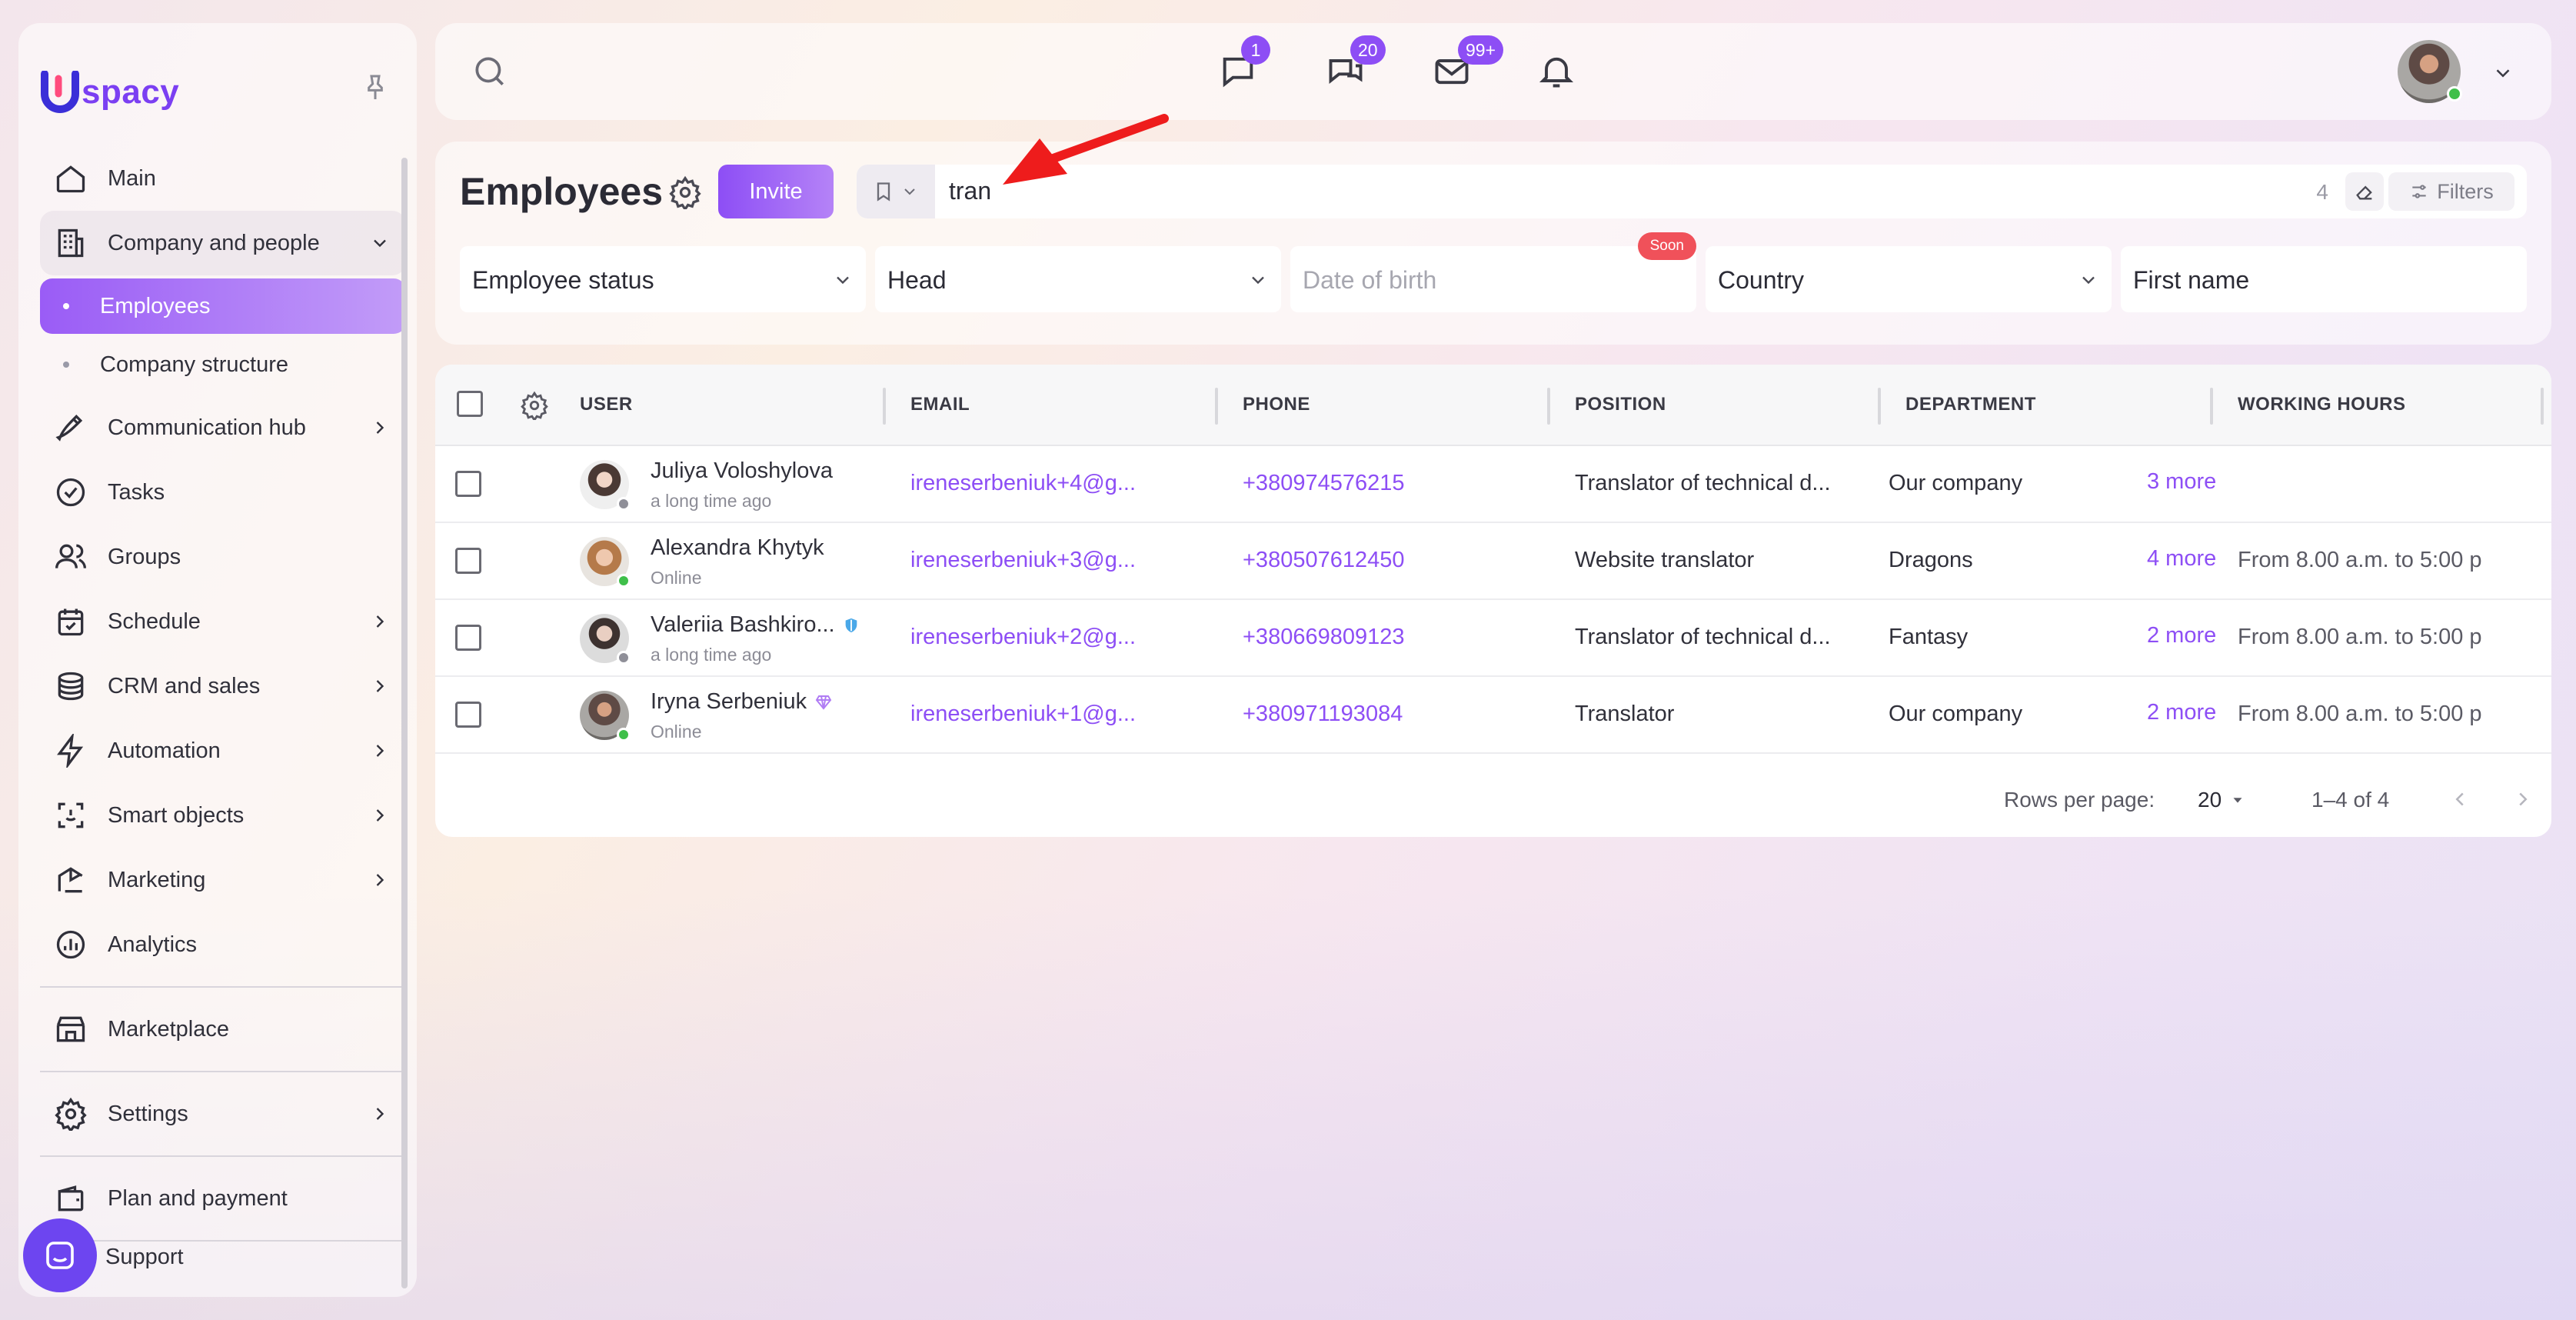  What do you see at coordinates (2364, 192) in the screenshot?
I see `clear-search-button` at bounding box center [2364, 192].